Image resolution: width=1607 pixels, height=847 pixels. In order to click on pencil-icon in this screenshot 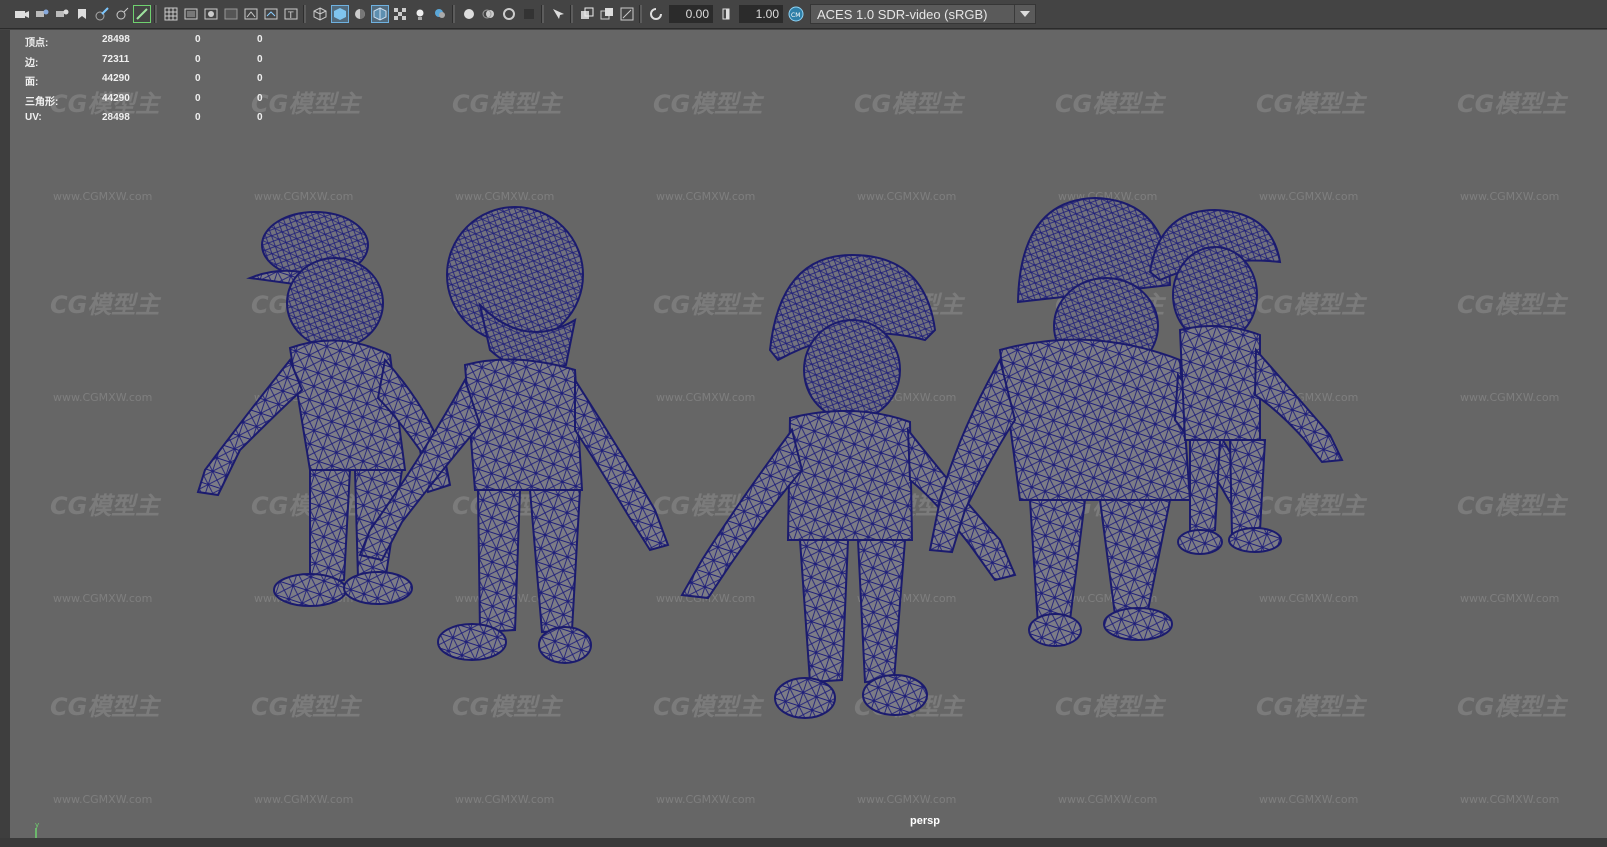, I will do `click(142, 14)`.